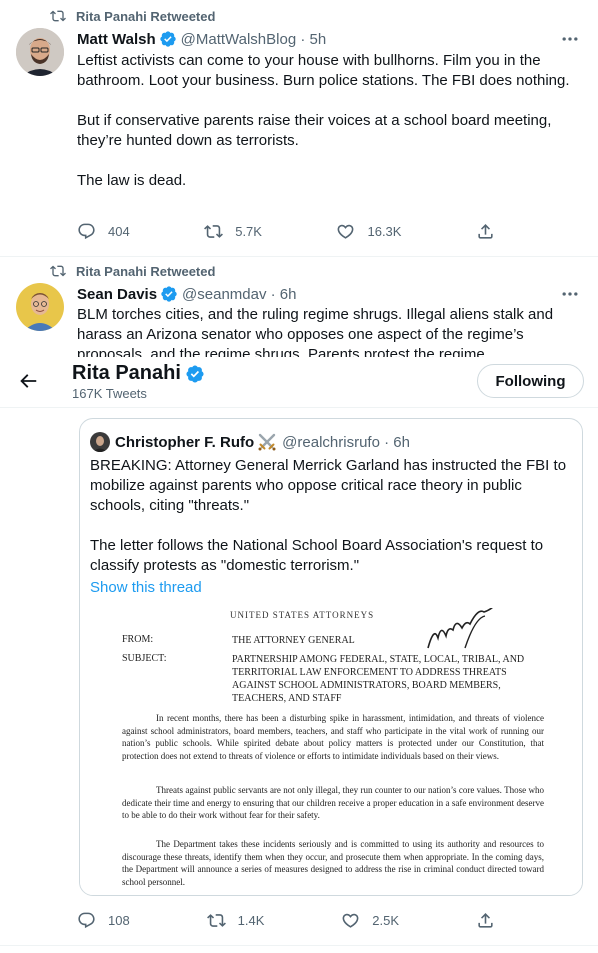  What do you see at coordinates (119, 231) in the screenshot?
I see `reply-count: 404` at bounding box center [119, 231].